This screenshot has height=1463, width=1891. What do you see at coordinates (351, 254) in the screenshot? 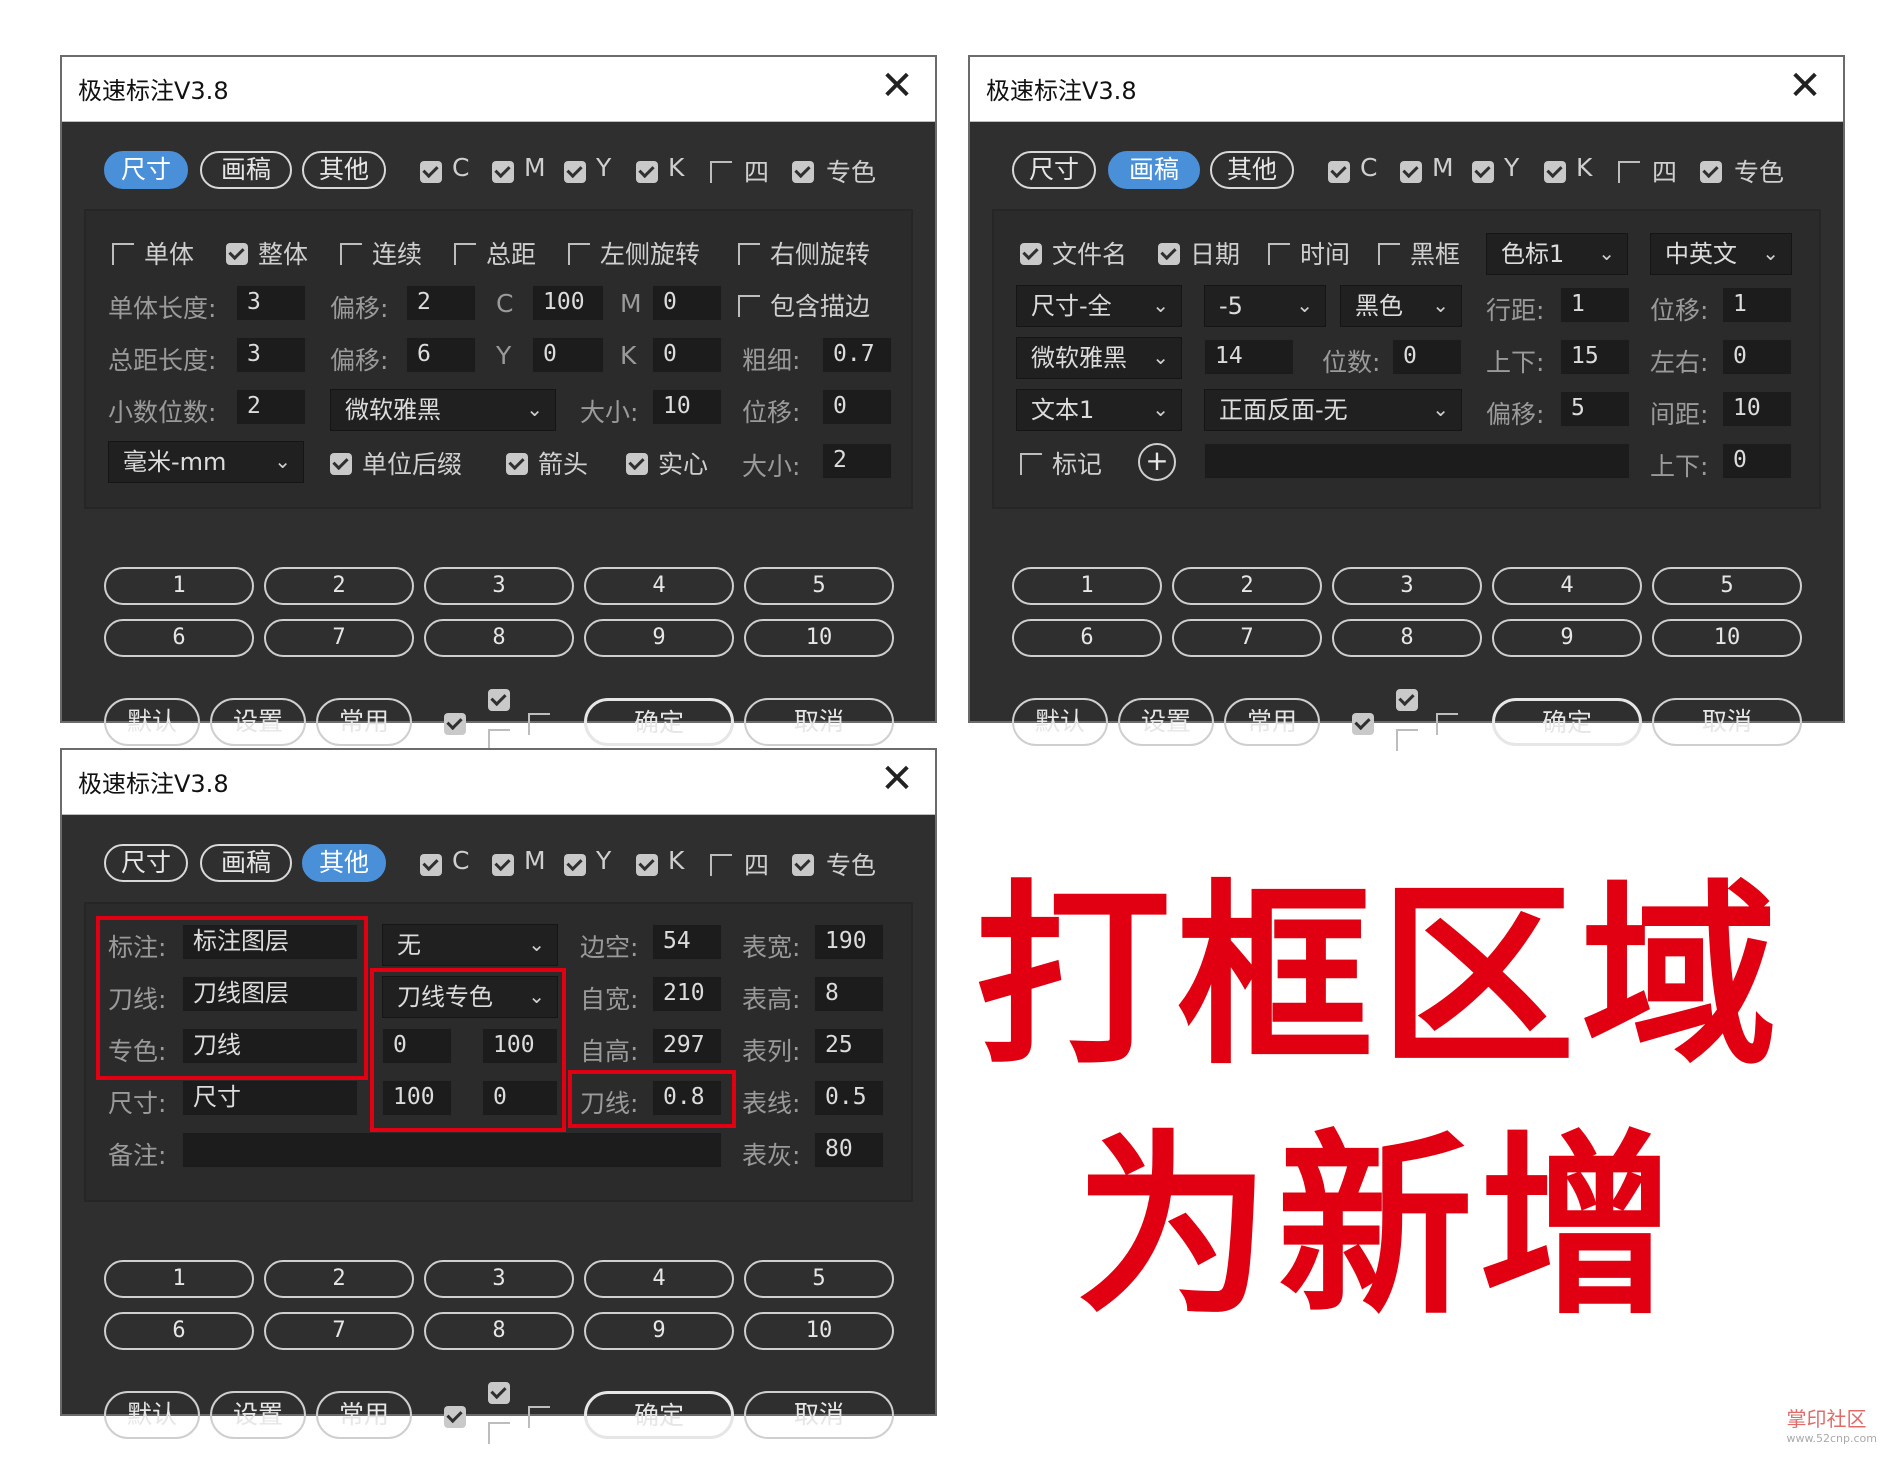
I see `check-continuous` at bounding box center [351, 254].